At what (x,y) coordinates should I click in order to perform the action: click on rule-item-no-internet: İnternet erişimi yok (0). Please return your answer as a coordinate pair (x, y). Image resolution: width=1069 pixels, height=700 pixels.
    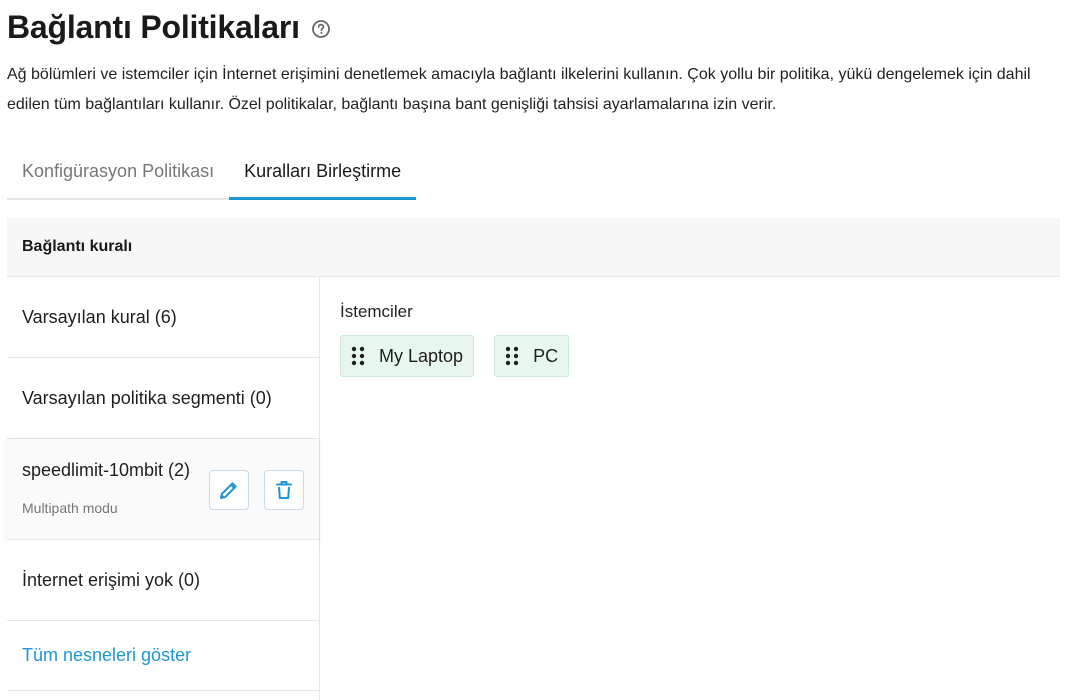
    Looking at the image, I should click on (163, 580).